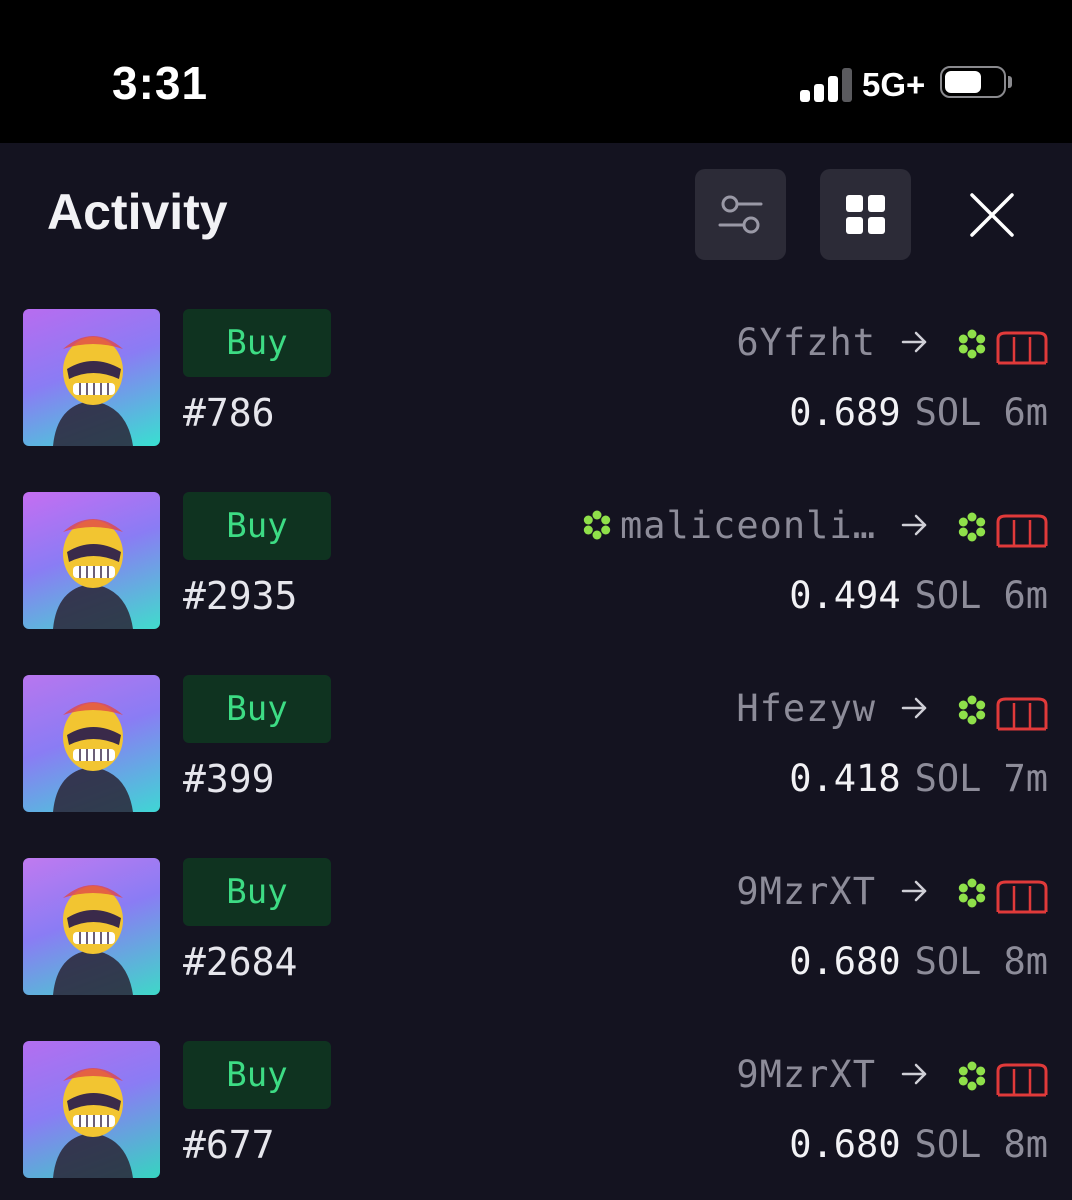  What do you see at coordinates (536, 384) in the screenshot?
I see `activity-row: Buy #786 6Yfzht 0.689 SOL 6m` at bounding box center [536, 384].